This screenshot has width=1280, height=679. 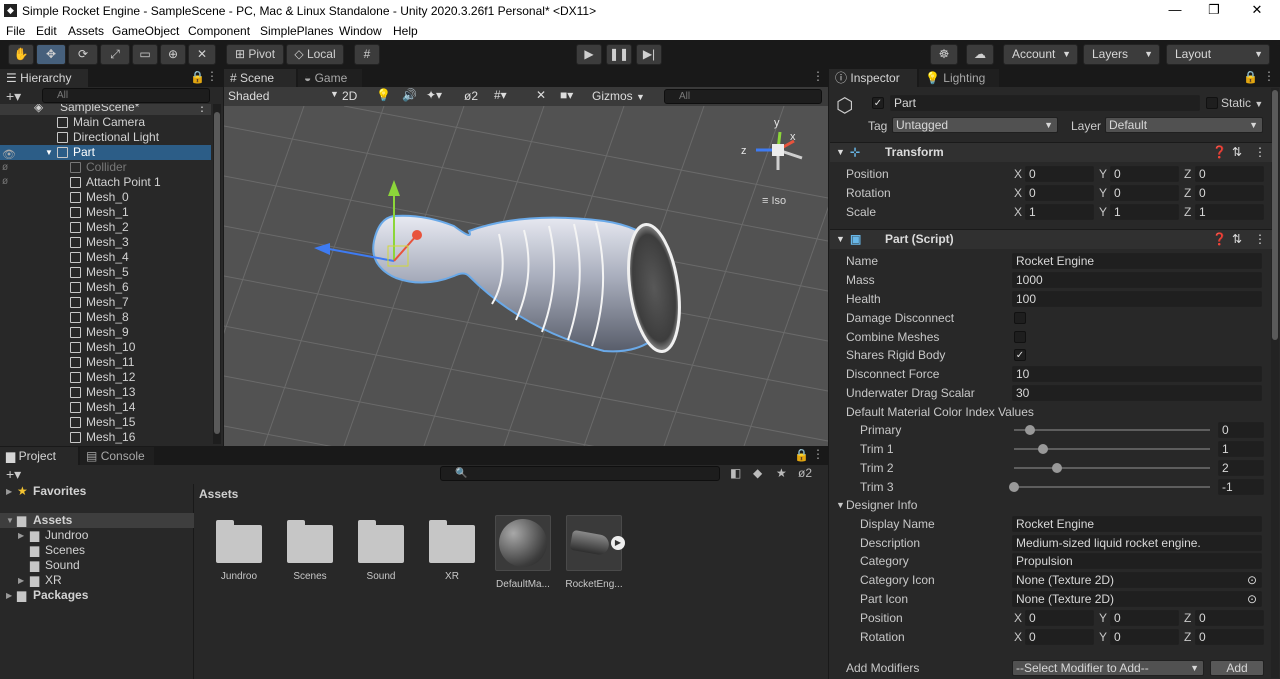 What do you see at coordinates (980, 54) in the screenshot?
I see `cloud-icon: ☁` at bounding box center [980, 54].